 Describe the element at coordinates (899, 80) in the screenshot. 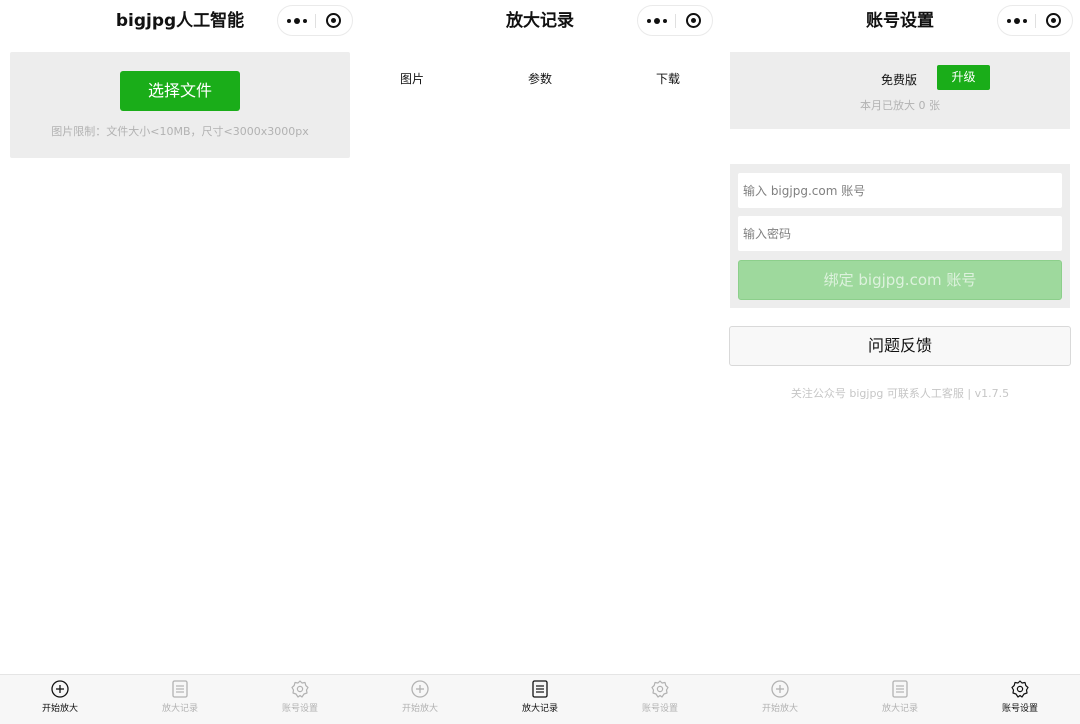

I see `plan-name: 免费版` at that location.